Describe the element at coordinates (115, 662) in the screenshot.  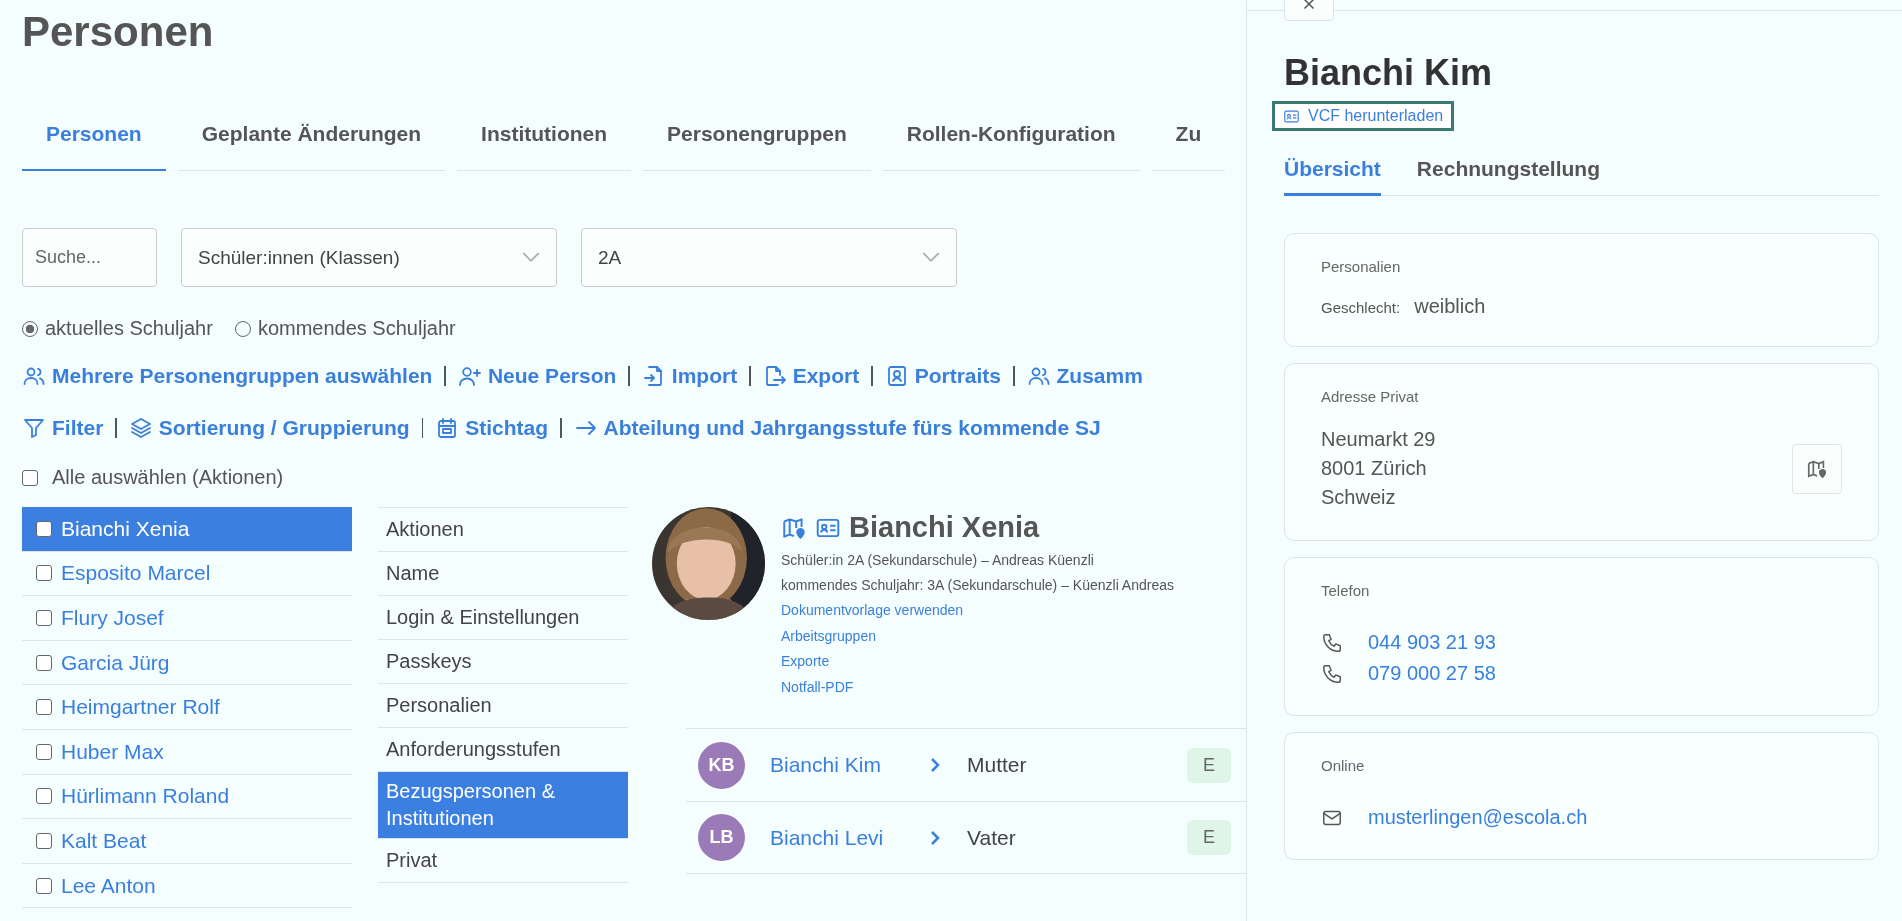
I see `person-name: Garcia Jürg` at that location.